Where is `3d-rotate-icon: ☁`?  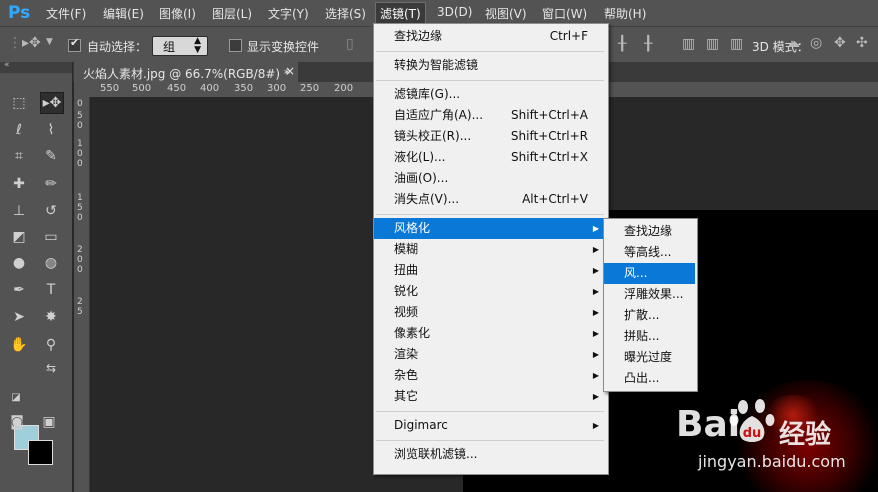 3d-rotate-icon: ☁ is located at coordinates (793, 43).